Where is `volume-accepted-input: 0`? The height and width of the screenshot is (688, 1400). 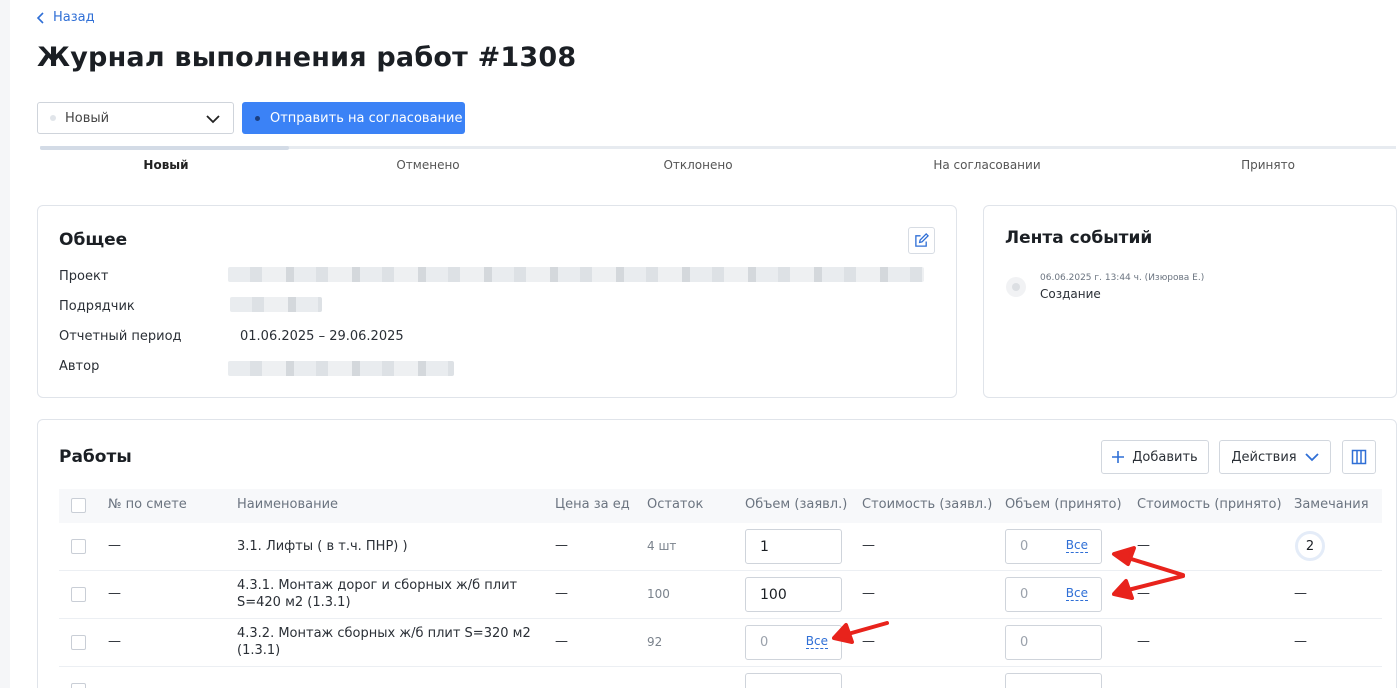 volume-accepted-input: 0 is located at coordinates (1053, 642).